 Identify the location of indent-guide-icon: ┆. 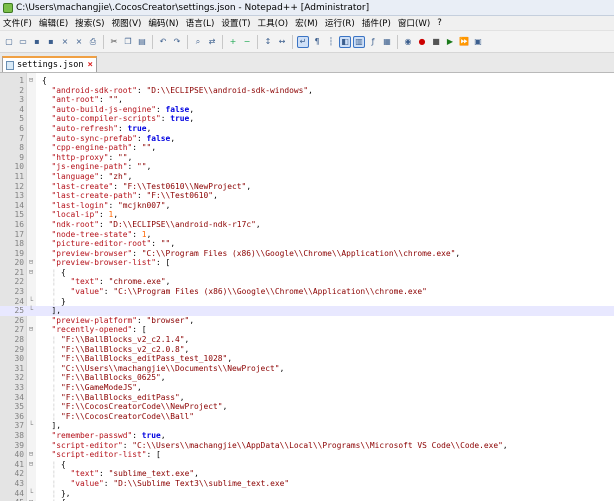
(331, 42).